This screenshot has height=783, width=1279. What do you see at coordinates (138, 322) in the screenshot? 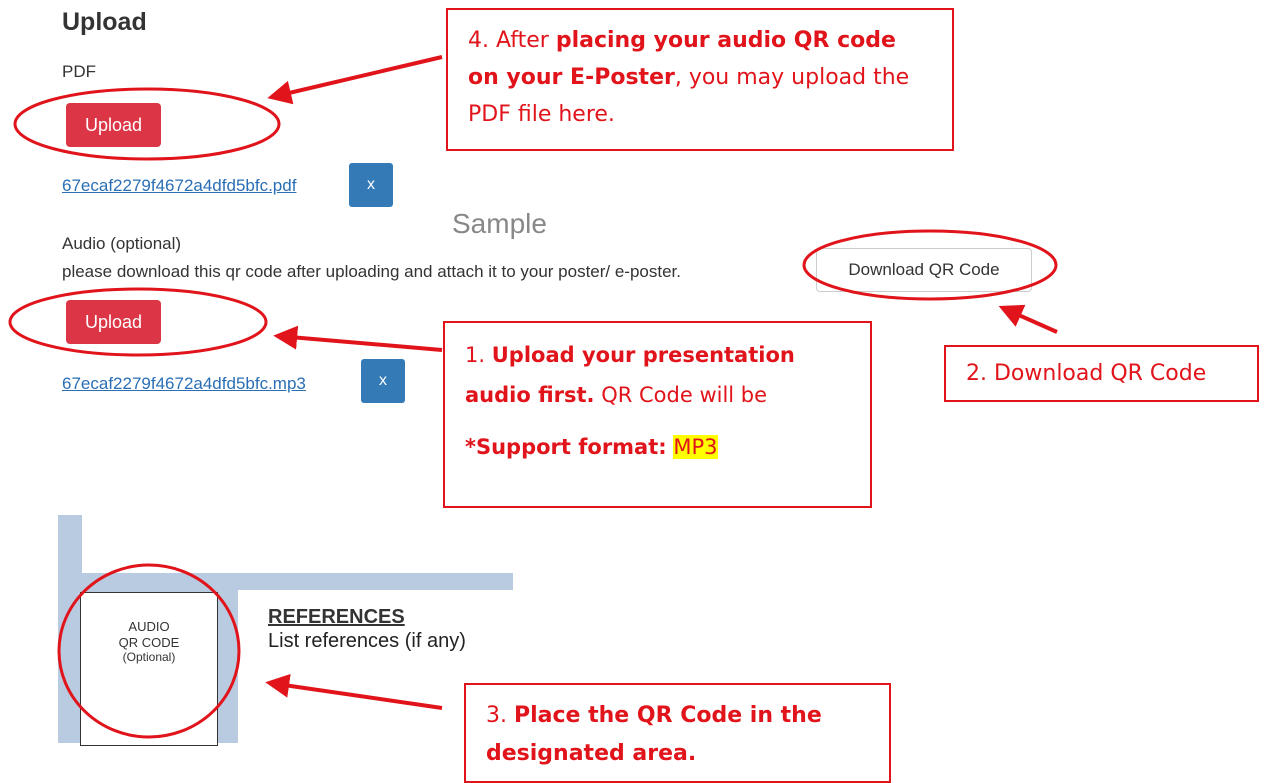
I see `audio-upload-highlight-ellipse` at bounding box center [138, 322].